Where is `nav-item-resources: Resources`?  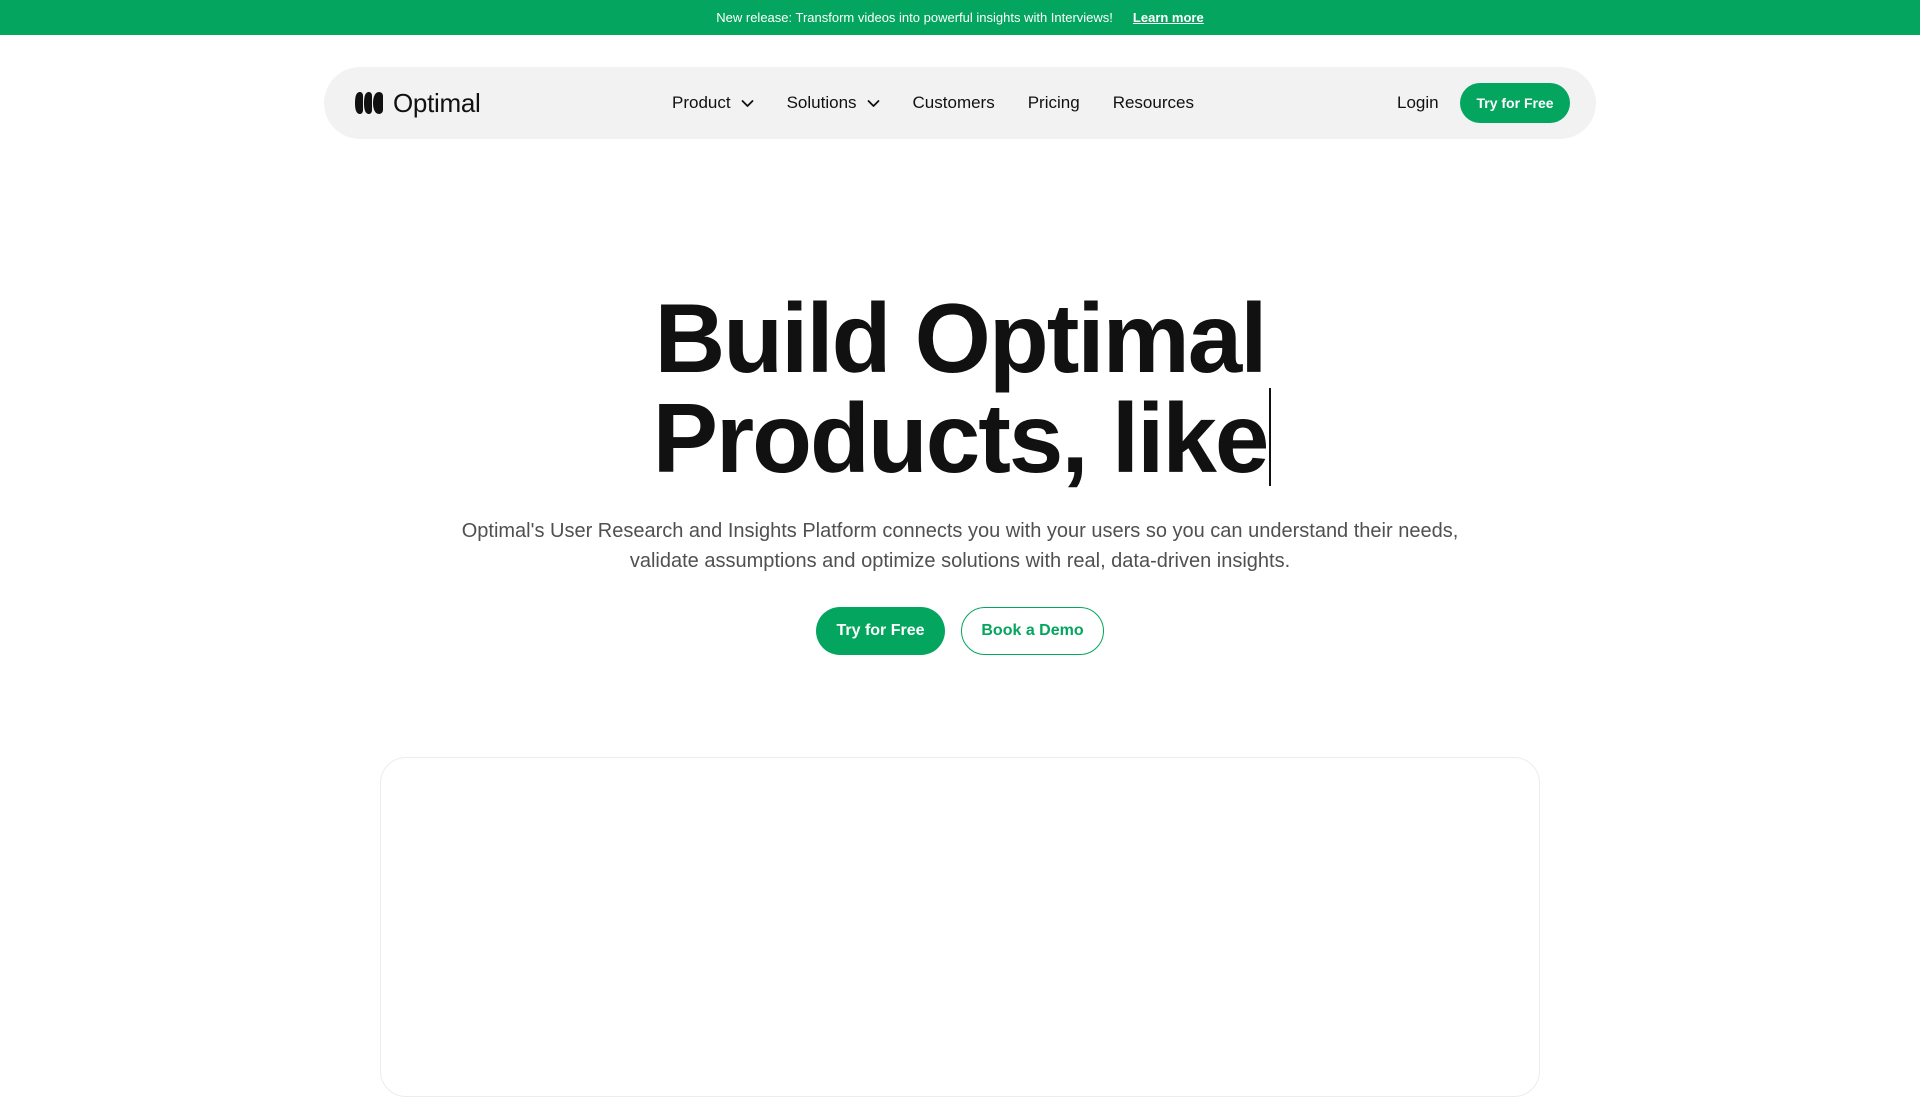
nav-item-resources: Resources is located at coordinates (1153, 103).